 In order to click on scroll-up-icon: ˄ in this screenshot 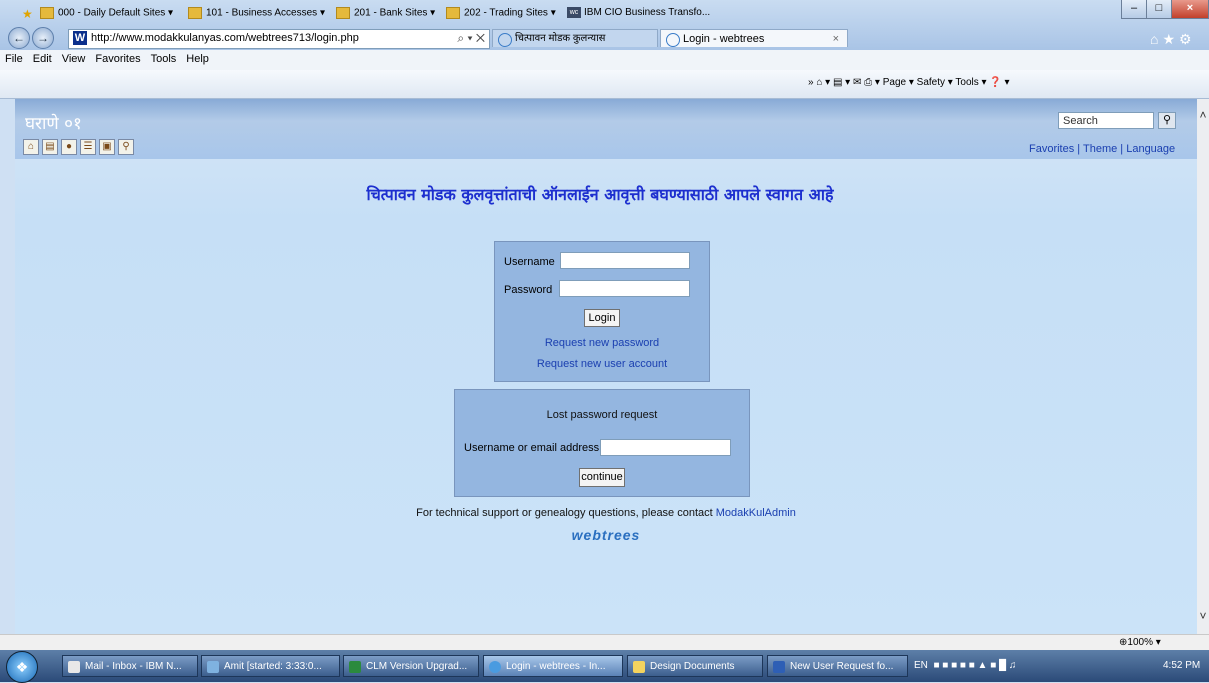, I will do `click(1203, 115)`.